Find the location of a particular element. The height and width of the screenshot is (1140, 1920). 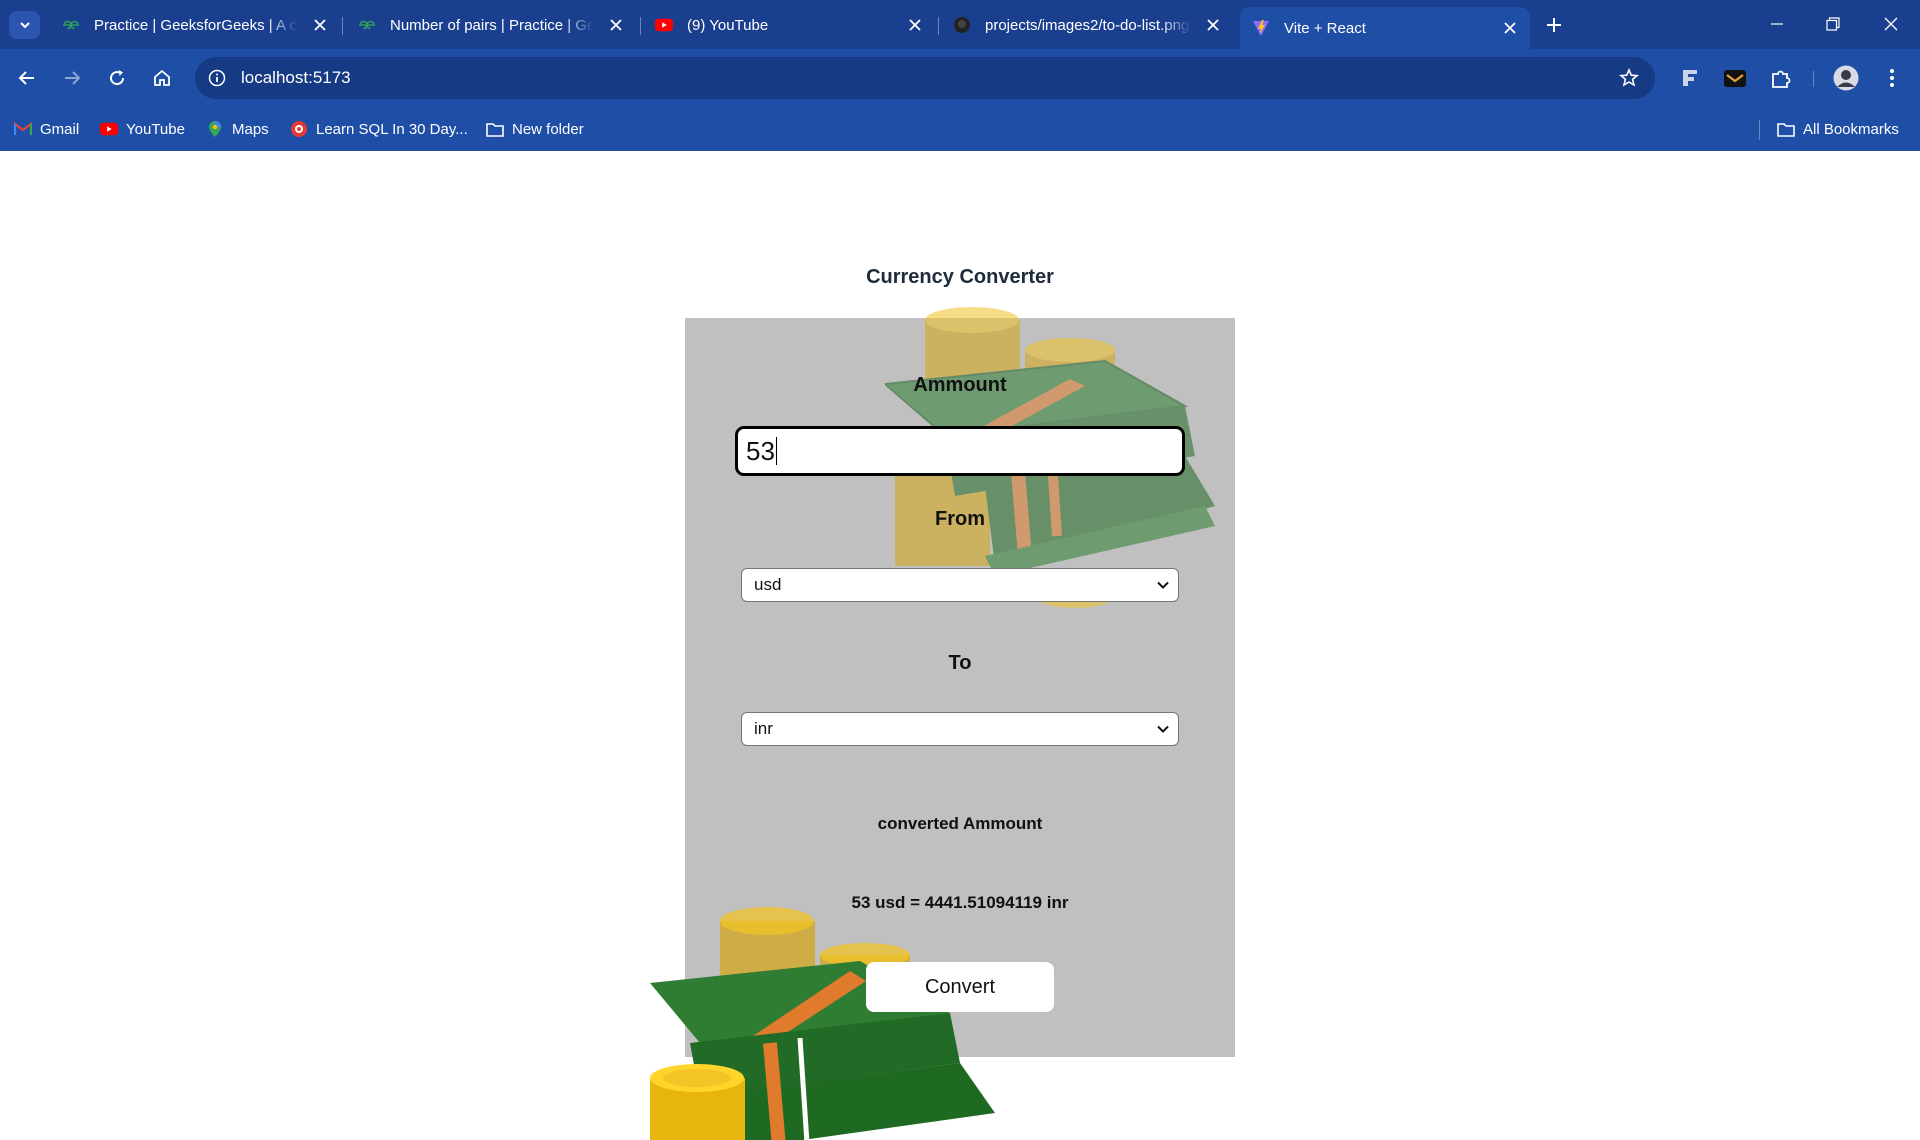

money-stack-illustration is located at coordinates (822, 1023).